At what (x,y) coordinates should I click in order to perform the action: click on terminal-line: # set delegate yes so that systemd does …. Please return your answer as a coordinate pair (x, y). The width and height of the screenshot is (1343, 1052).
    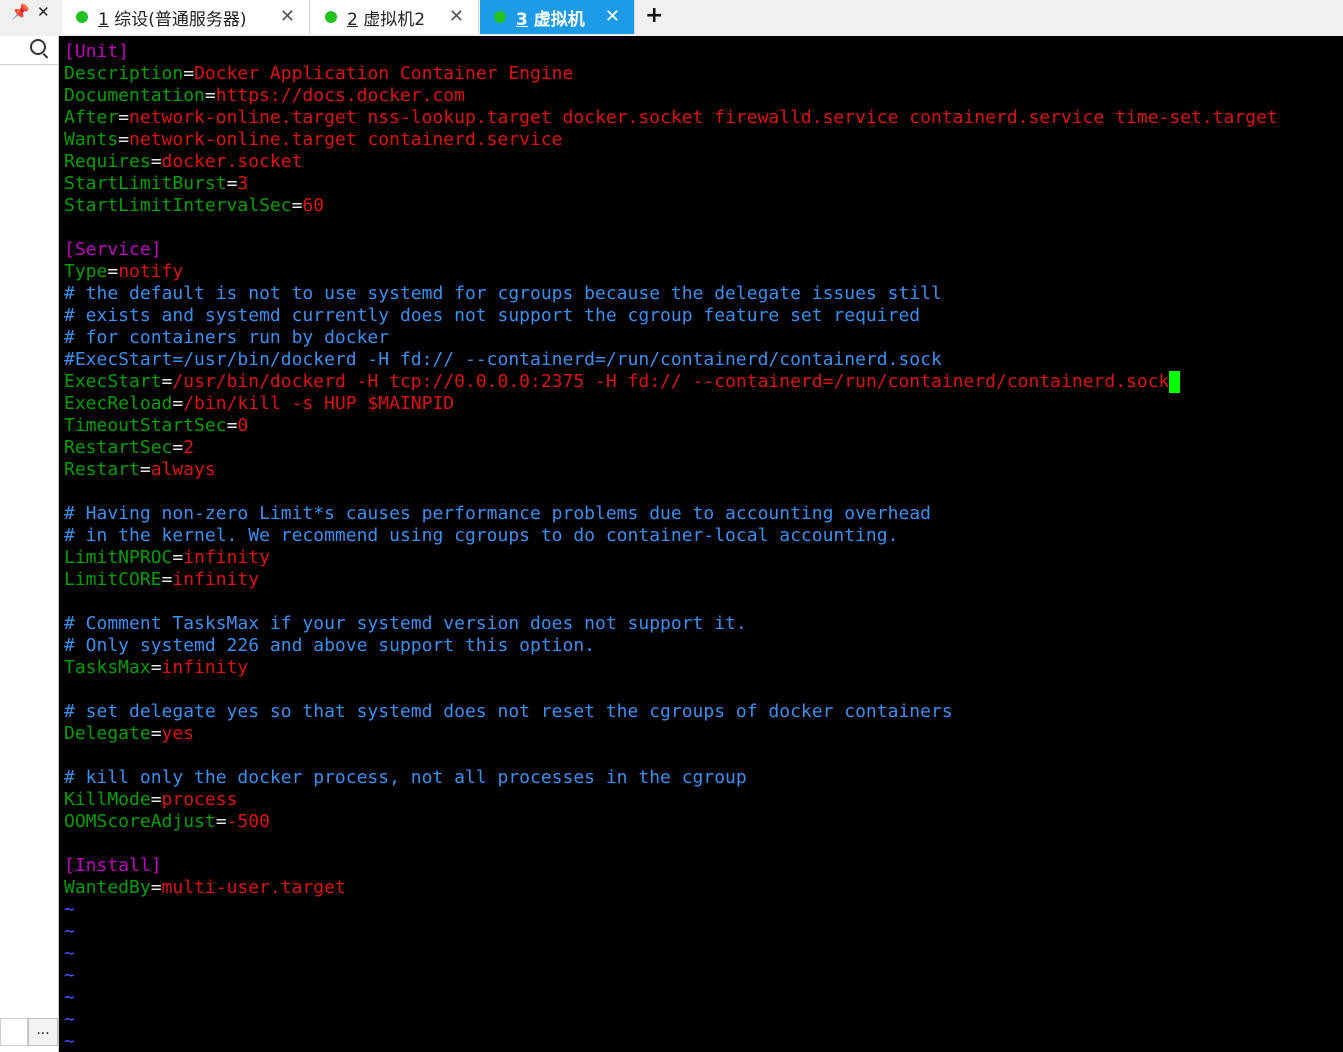
    Looking at the image, I should click on (508, 711).